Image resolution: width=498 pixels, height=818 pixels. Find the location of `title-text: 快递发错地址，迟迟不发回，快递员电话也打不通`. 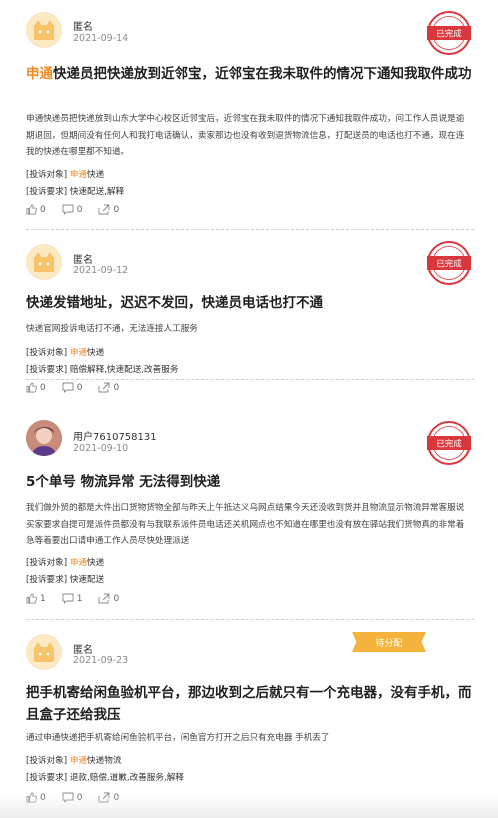

title-text: 快递发错地址，迟迟不发回，快递员电话也打不通 is located at coordinates (174, 303).